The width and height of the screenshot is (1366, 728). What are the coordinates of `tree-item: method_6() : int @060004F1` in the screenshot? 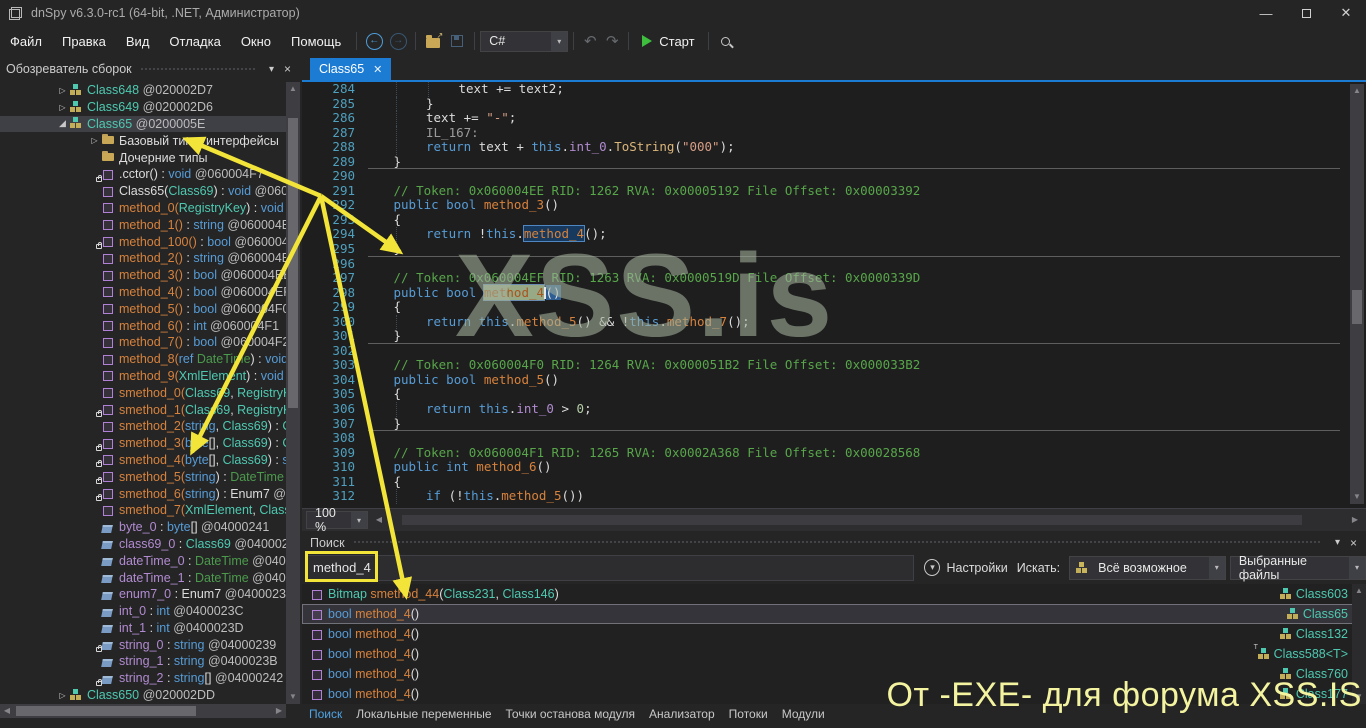 It's located at (143, 325).